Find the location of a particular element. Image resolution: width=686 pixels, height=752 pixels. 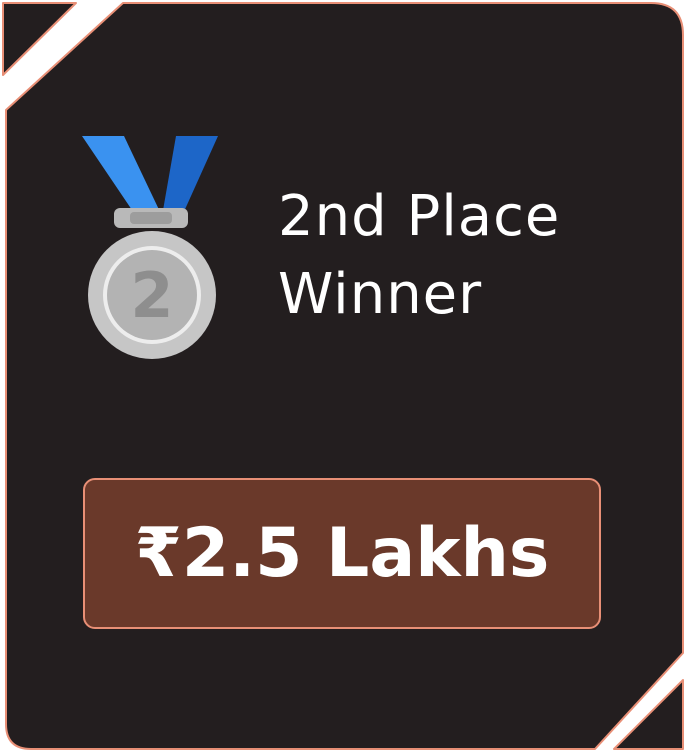

ribbon-right is located at coordinates (190, 176).